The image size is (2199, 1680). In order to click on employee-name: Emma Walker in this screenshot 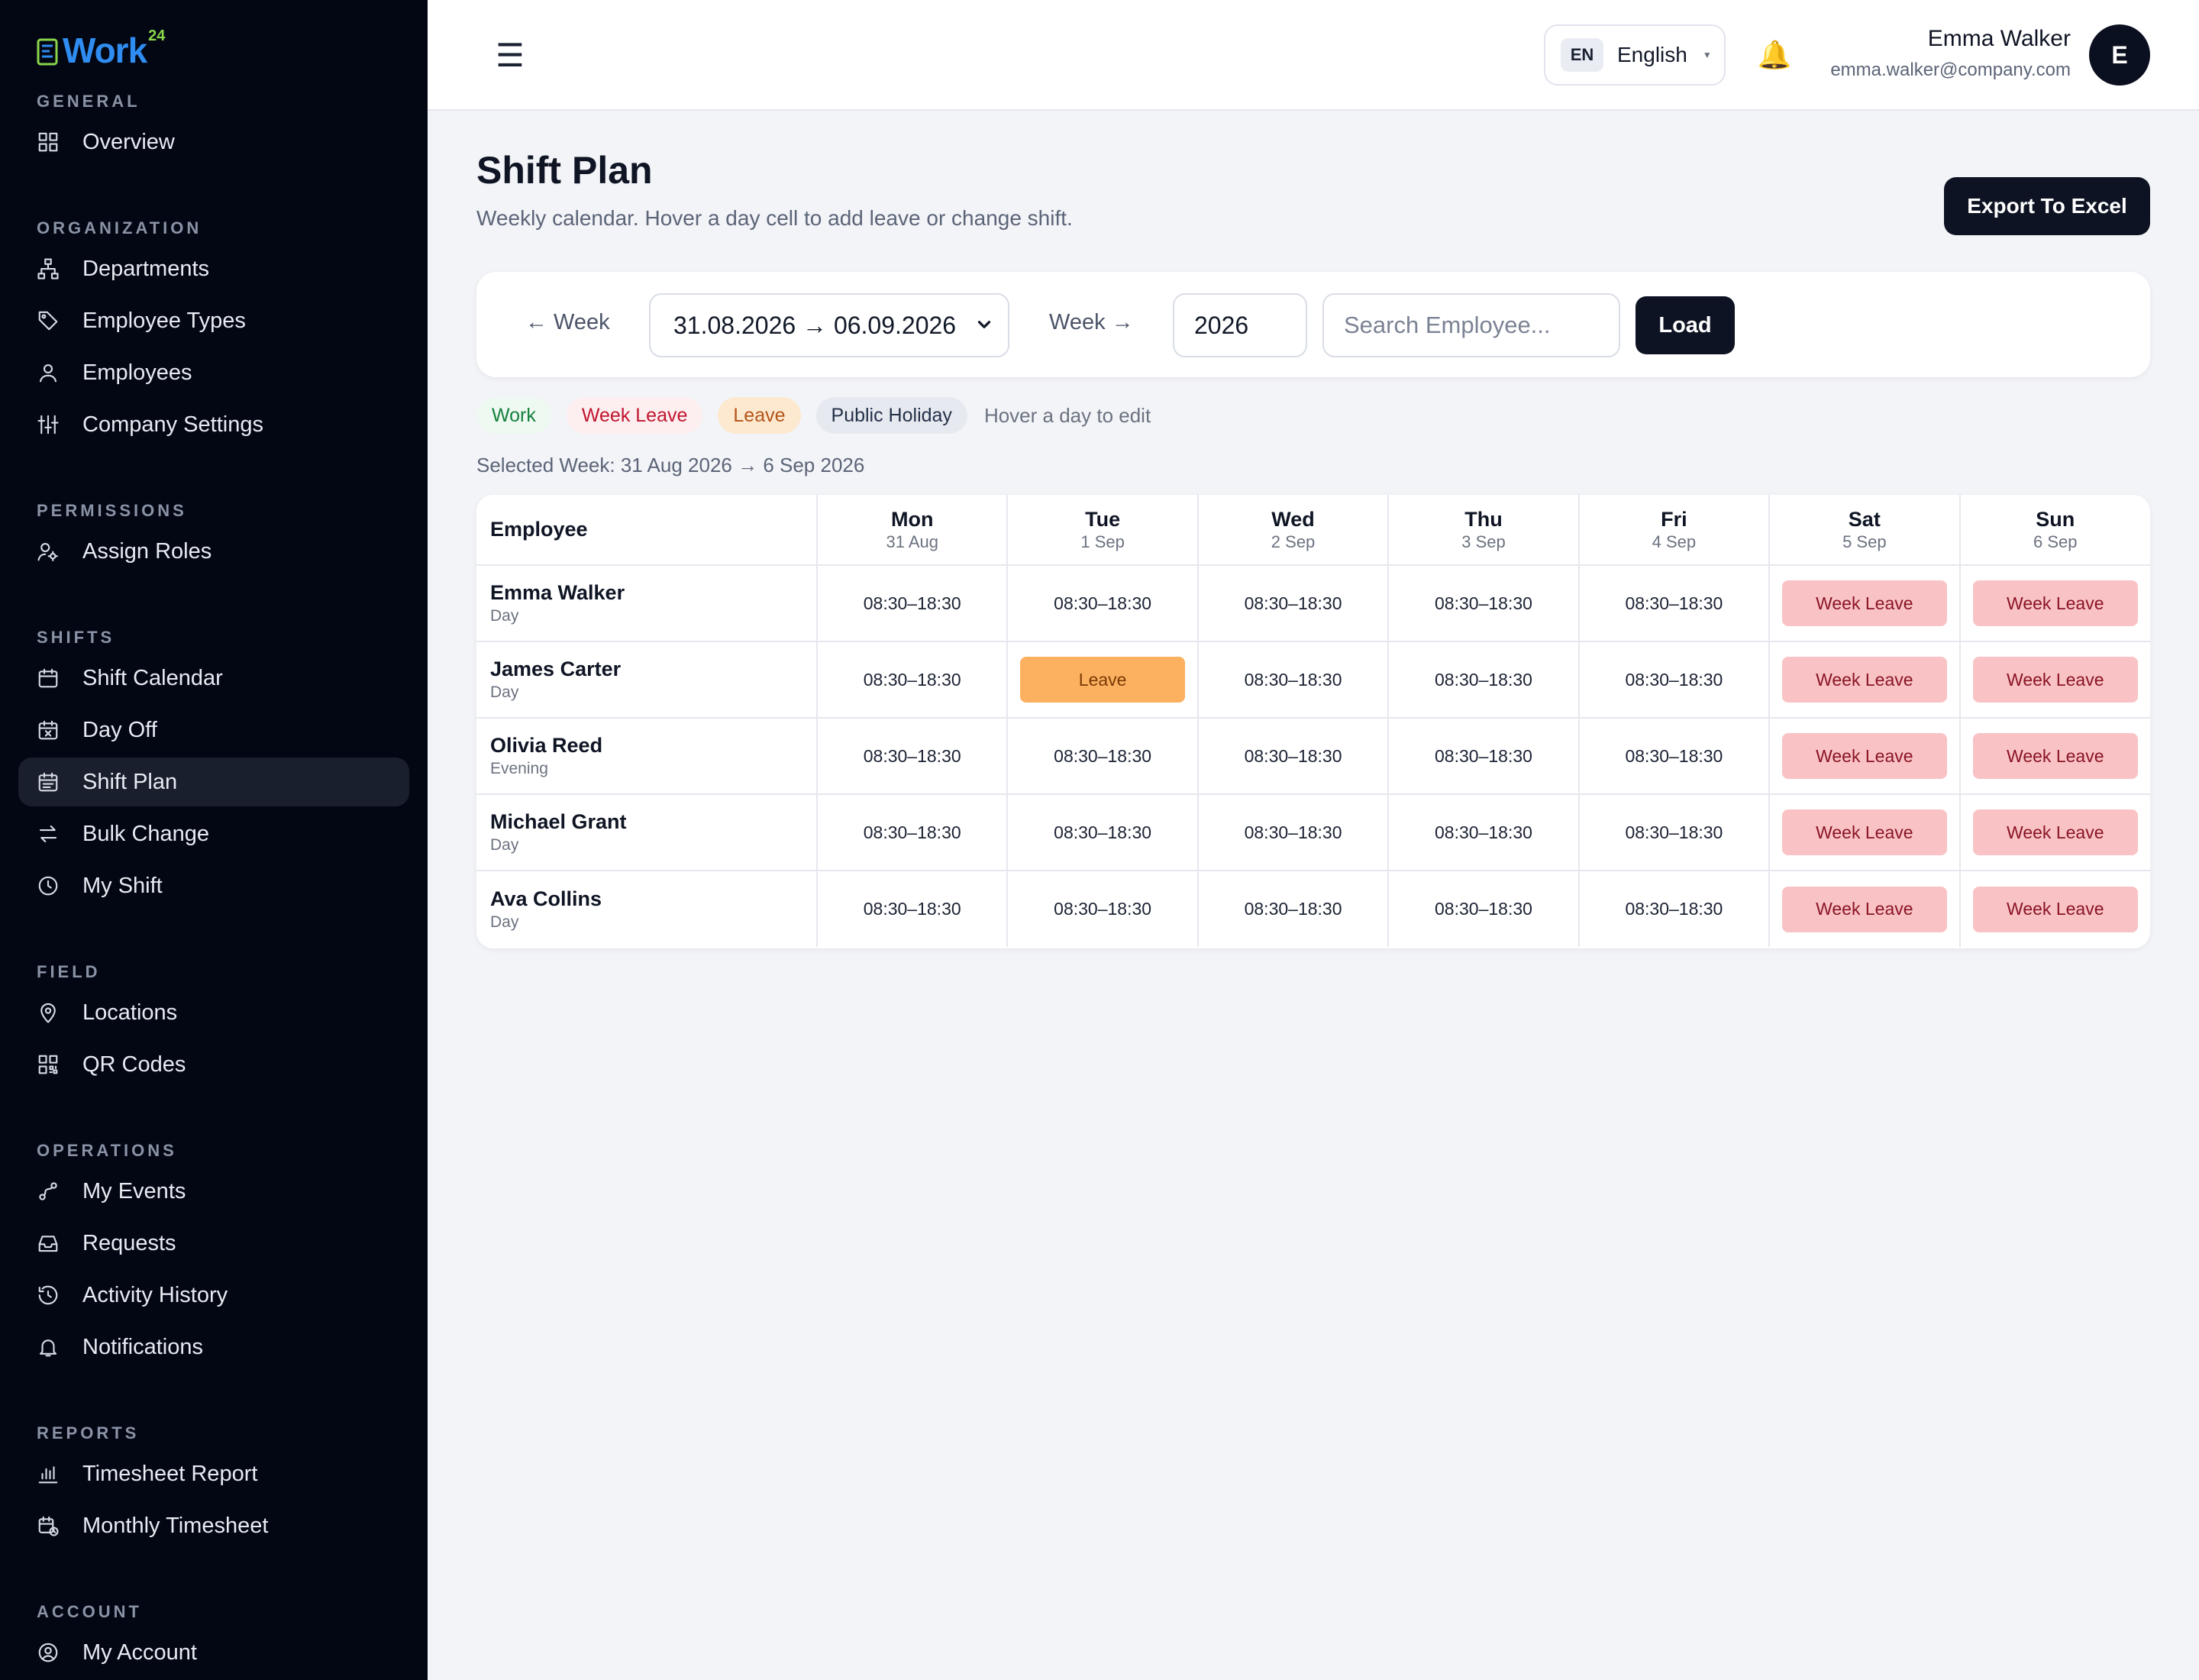, I will do `click(557, 592)`.